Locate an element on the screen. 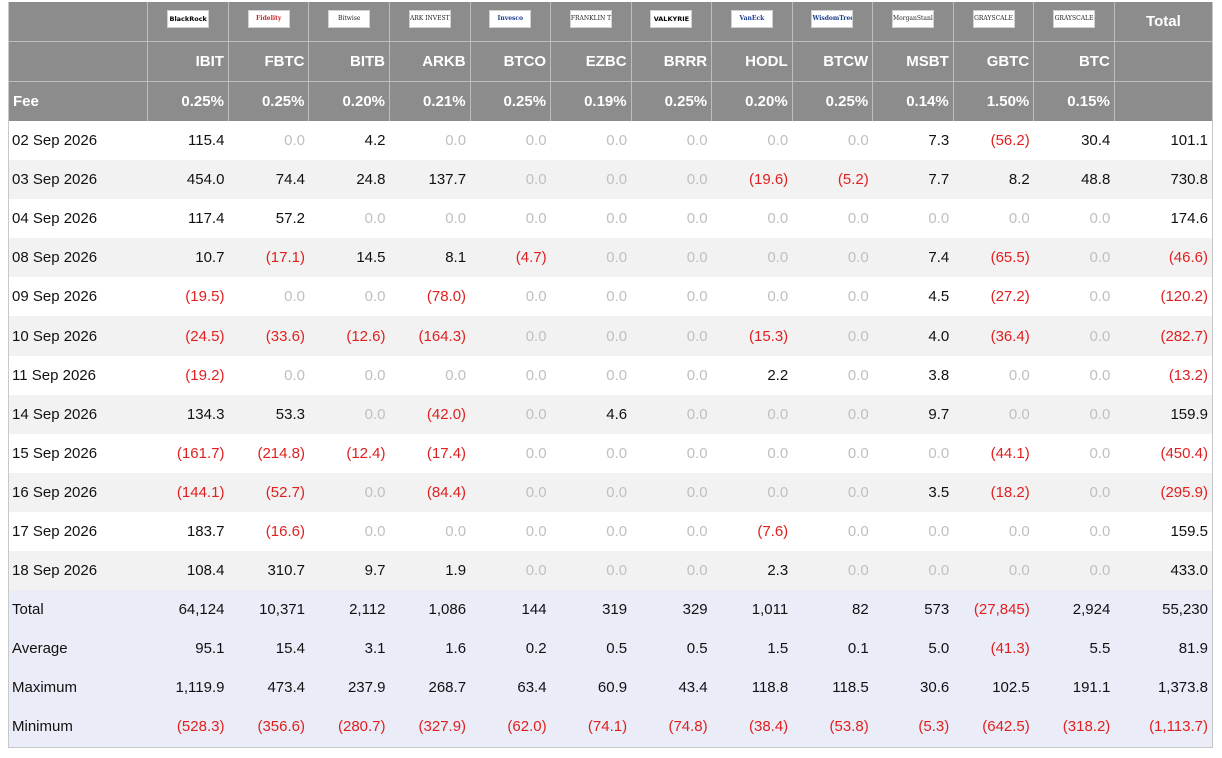 The height and width of the screenshot is (758, 1222). blackrock-logo: BlackRock is located at coordinates (188, 19).